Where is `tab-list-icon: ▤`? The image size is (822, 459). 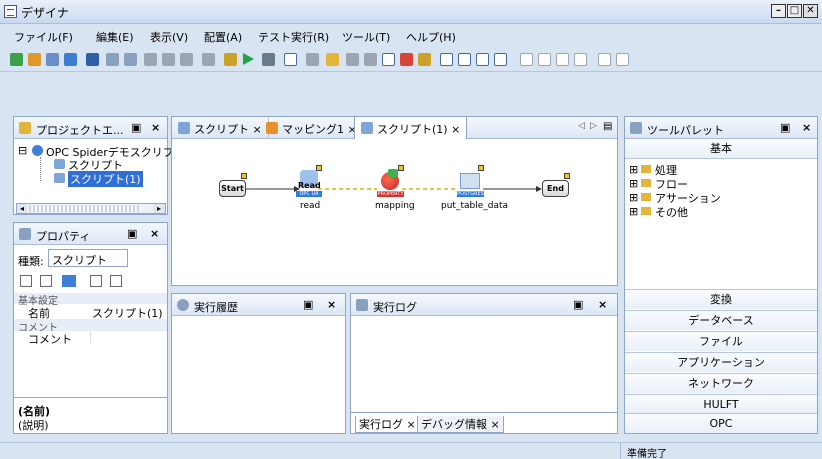
tab-list-icon: ▤ is located at coordinates (607, 126).